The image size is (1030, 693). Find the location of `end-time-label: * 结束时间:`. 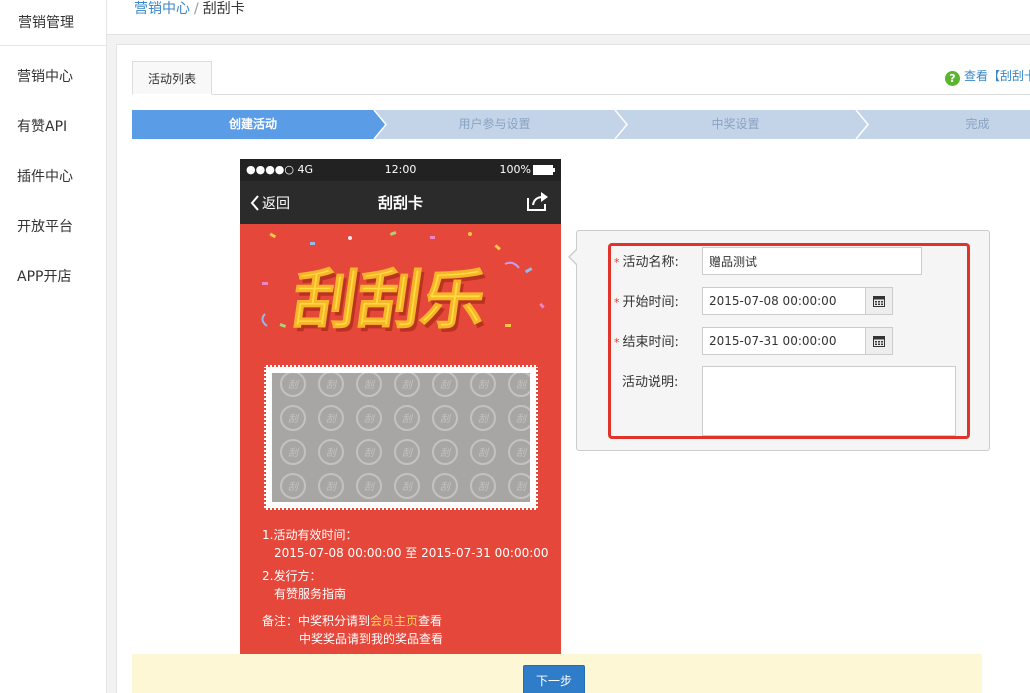

end-time-label: * 结束时间: is located at coordinates (646, 342).